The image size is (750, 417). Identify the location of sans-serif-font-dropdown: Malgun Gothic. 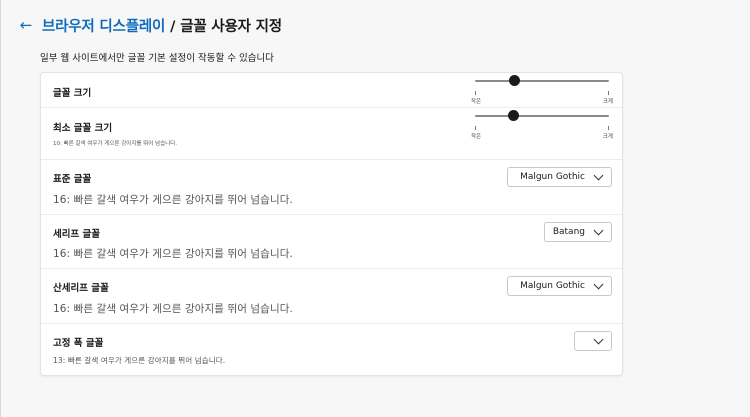
(559, 286).